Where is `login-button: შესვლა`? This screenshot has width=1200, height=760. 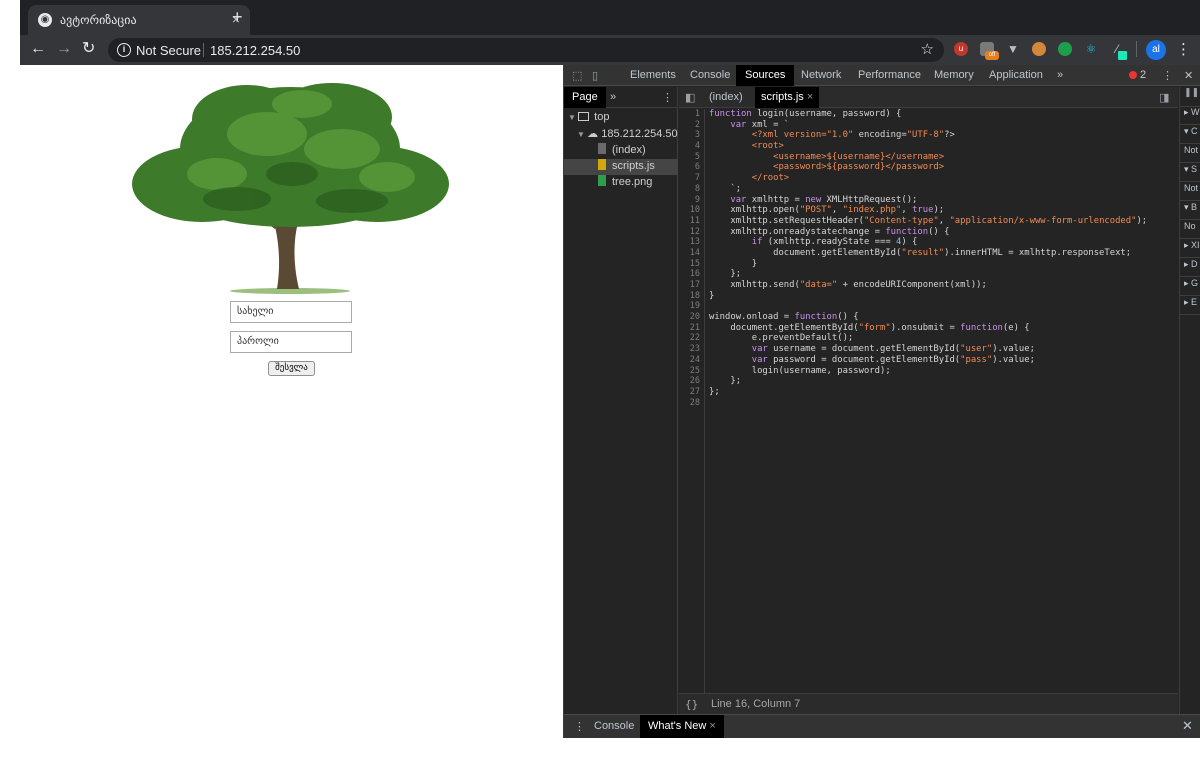 login-button: შესვლა is located at coordinates (291, 368).